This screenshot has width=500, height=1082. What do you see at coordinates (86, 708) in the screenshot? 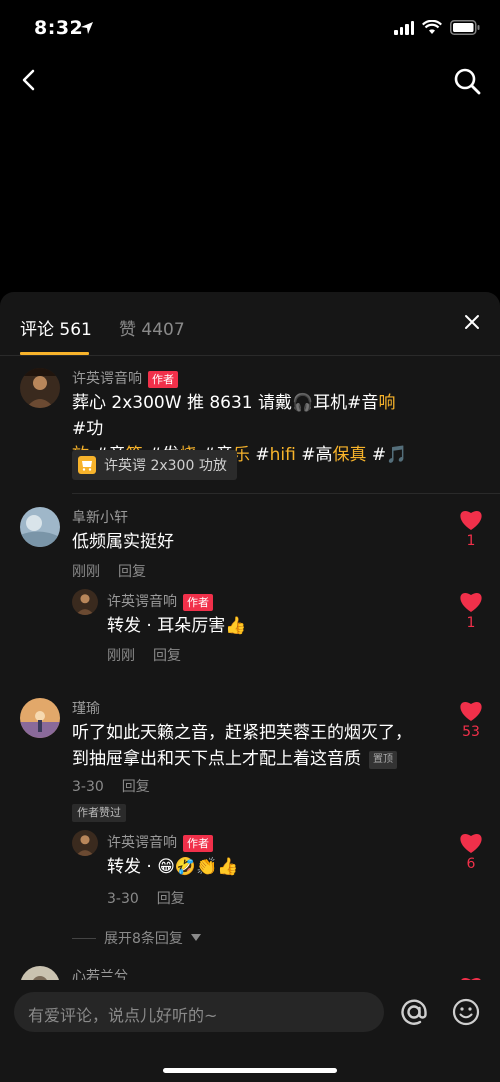
I see `commenter-name: 瑾瑜` at bounding box center [86, 708].